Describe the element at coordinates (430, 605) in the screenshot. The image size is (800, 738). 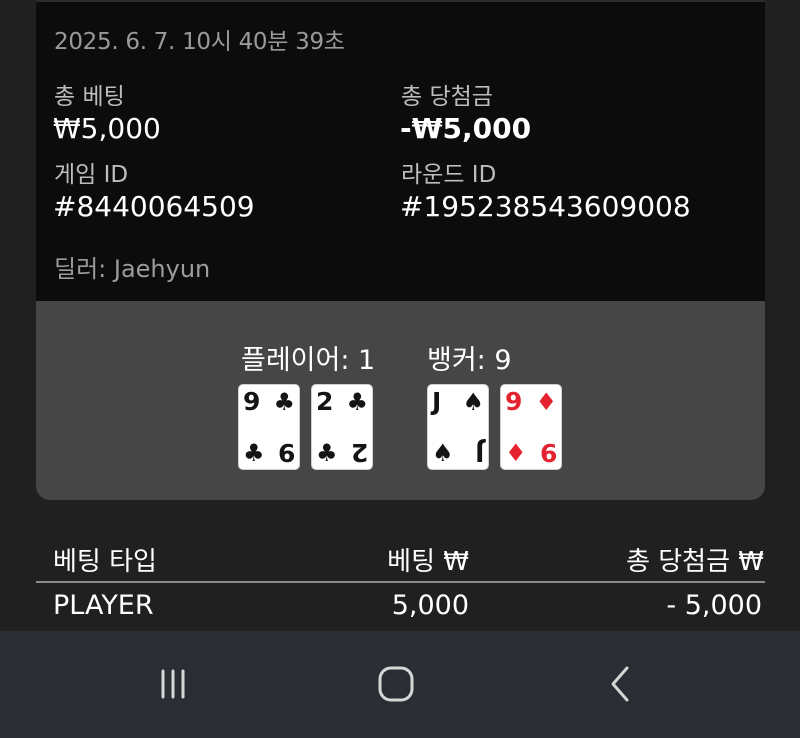
I see `row-bet-amount: 5,000` at that location.